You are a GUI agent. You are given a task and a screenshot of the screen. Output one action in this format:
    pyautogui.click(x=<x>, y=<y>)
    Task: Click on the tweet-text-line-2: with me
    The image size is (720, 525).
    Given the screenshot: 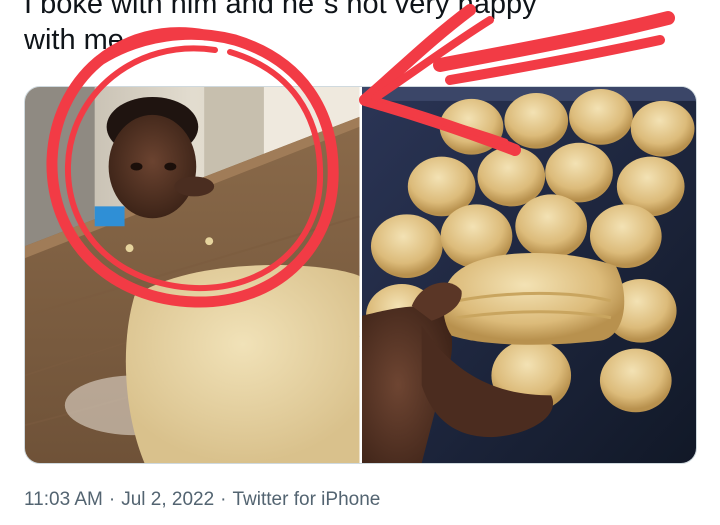 What is the action you would take?
    pyautogui.click(x=74, y=40)
    